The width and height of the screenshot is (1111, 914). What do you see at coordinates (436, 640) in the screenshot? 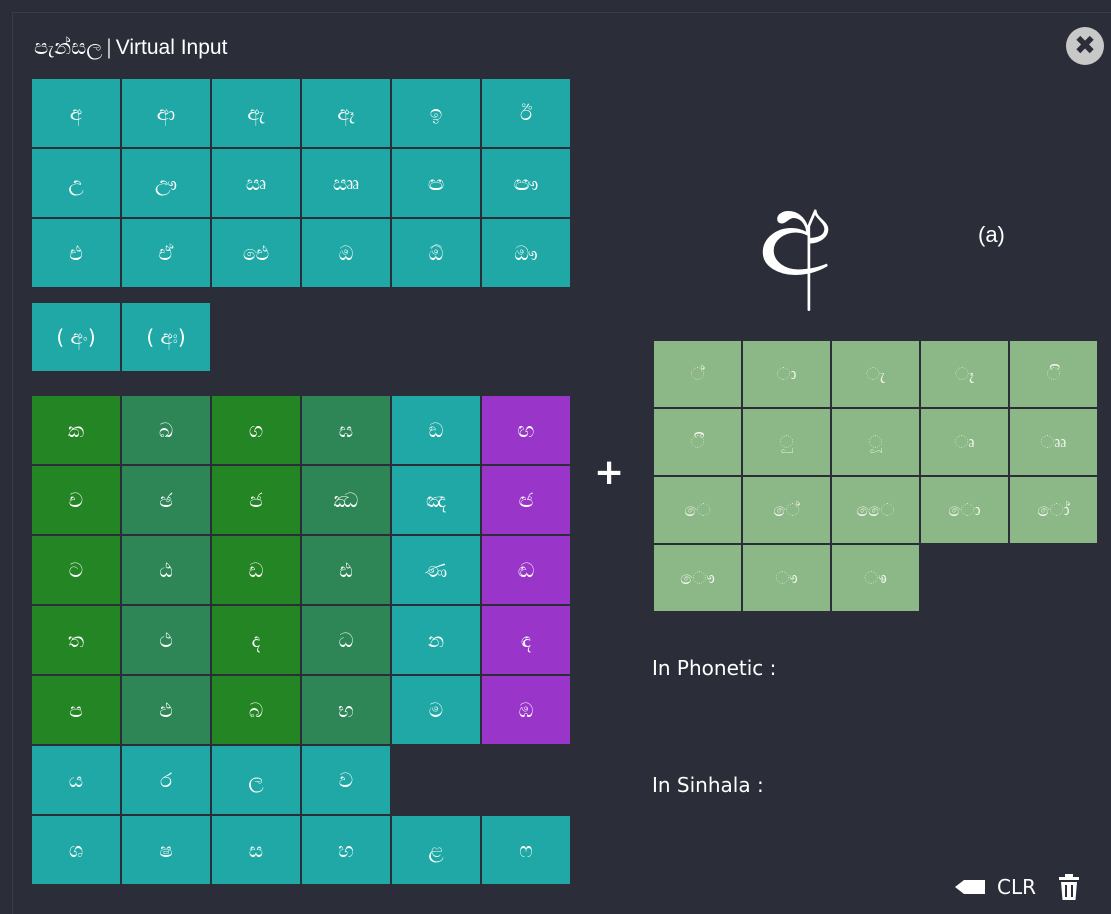
I see `consonant-key: න` at bounding box center [436, 640].